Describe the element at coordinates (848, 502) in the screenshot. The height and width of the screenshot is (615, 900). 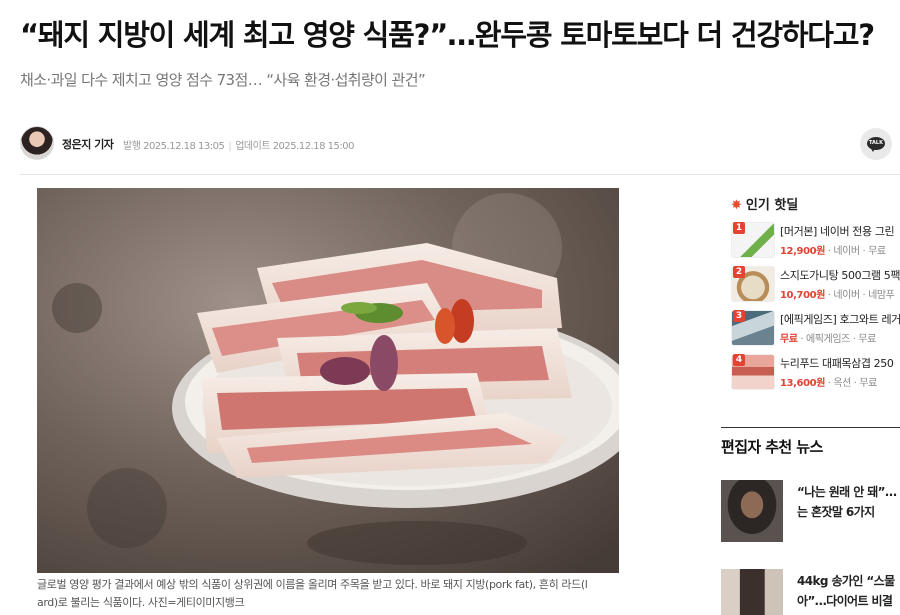
I see `editor-pick-title: “나는 원래 안 돼”… 는 혼잣말 6가지` at that location.